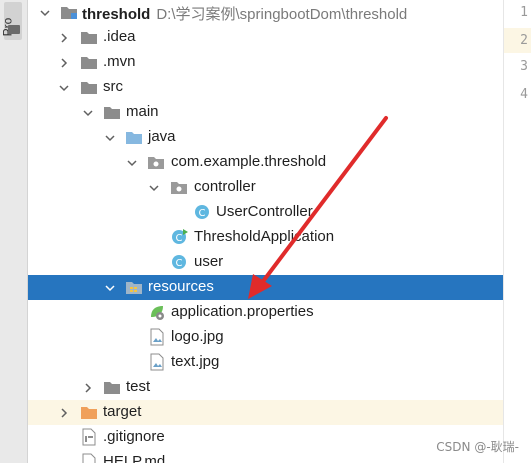  I want to click on tree-row-help-md: HELP.md, so click(265, 456).